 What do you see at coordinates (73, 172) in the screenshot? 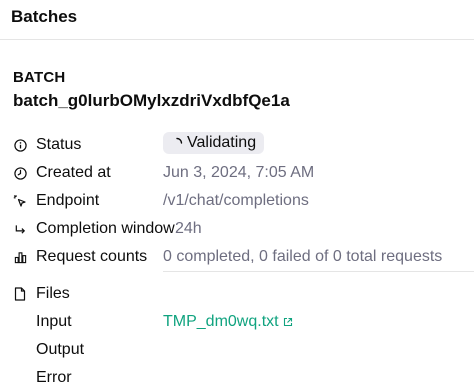
I see `created-at-label: Created at` at bounding box center [73, 172].